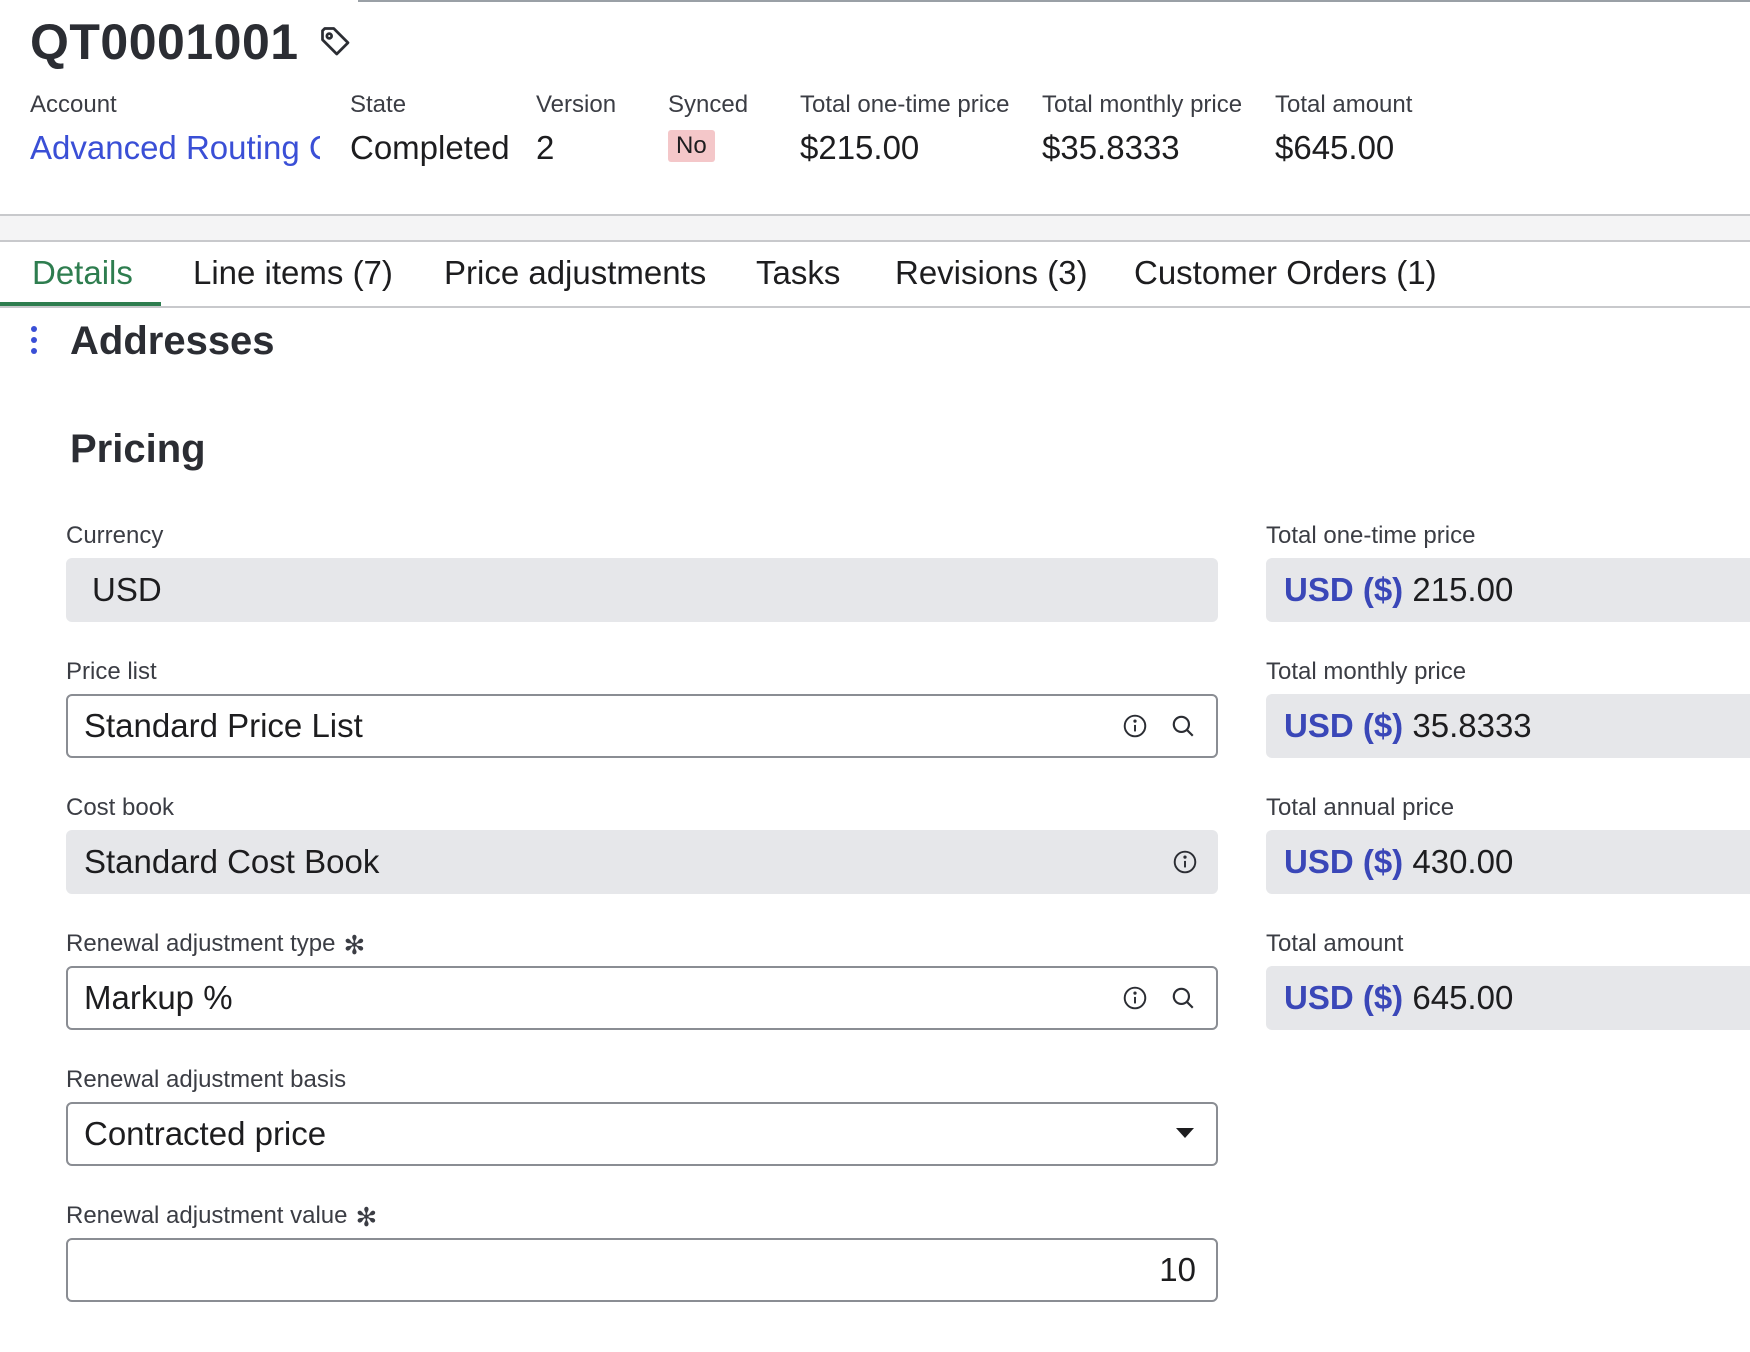 The height and width of the screenshot is (1352, 1750). What do you see at coordinates (904, 128) in the screenshot?
I see `header-field-total-one-time: Total one-time price $215.00` at bounding box center [904, 128].